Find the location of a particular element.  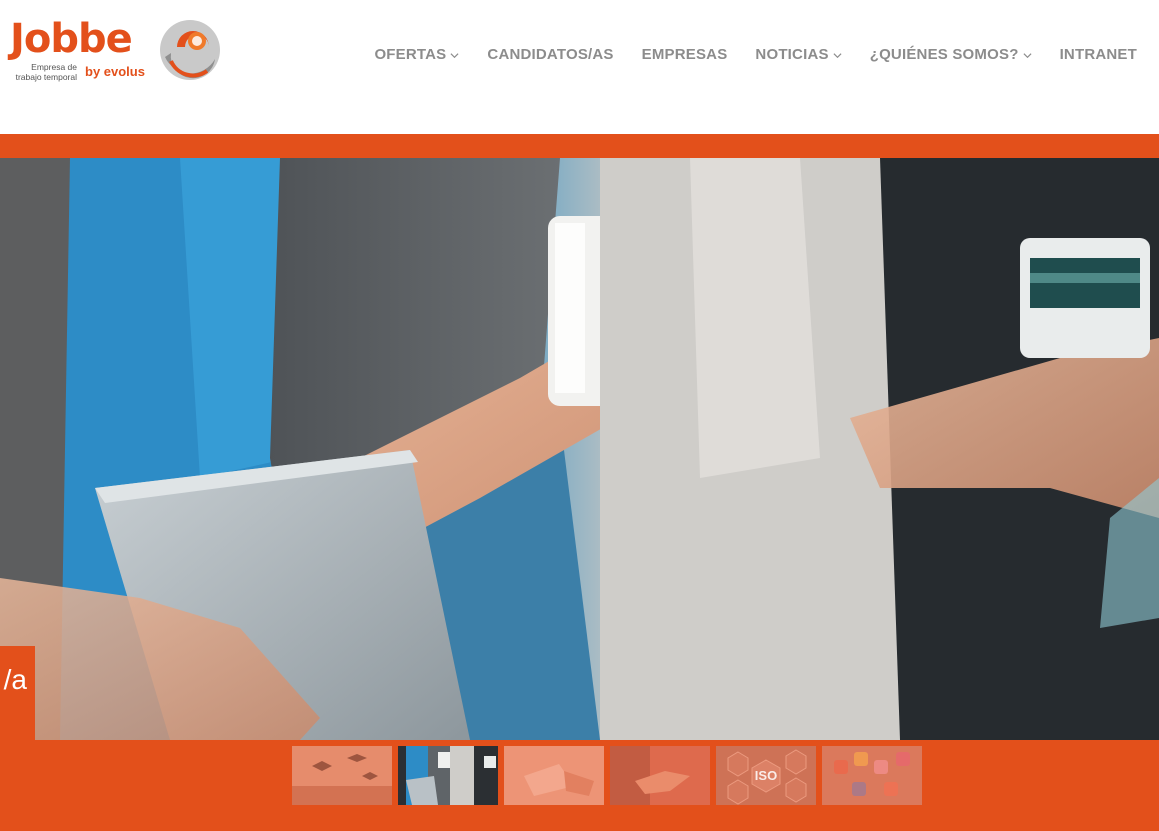

nav-item-ofertas: OFERTAS is located at coordinates (416, 54).